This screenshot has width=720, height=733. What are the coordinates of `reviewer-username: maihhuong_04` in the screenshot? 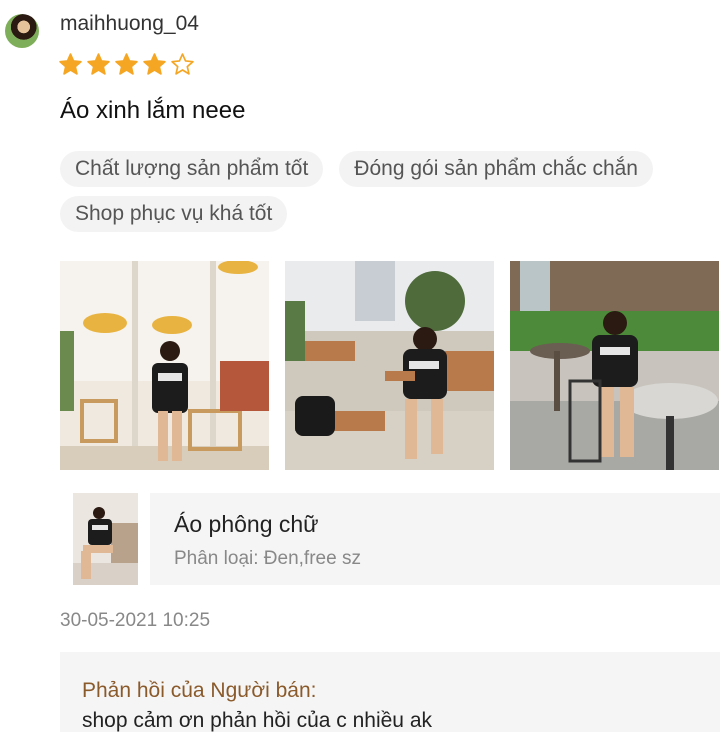 It's located at (129, 24).